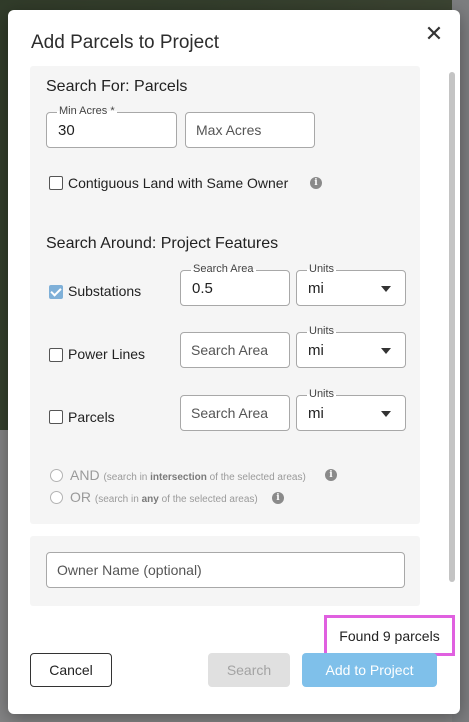 The height and width of the screenshot is (722, 469). I want to click on parcels-search-area-field: Search Area, so click(235, 413).